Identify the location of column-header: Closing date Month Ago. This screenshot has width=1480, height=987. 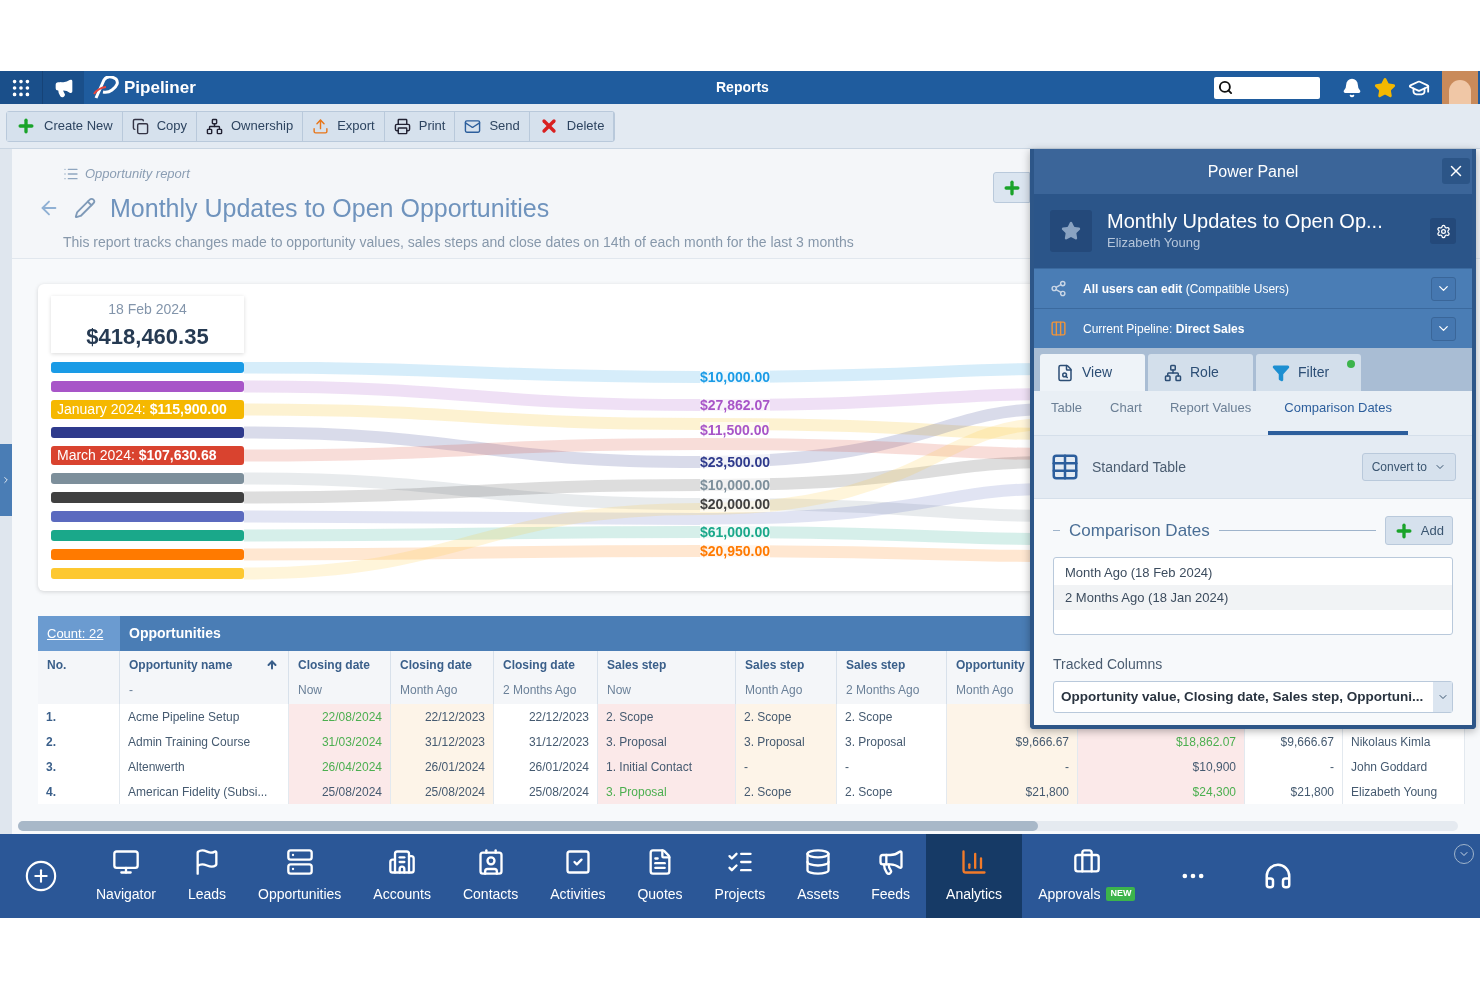
(442, 677).